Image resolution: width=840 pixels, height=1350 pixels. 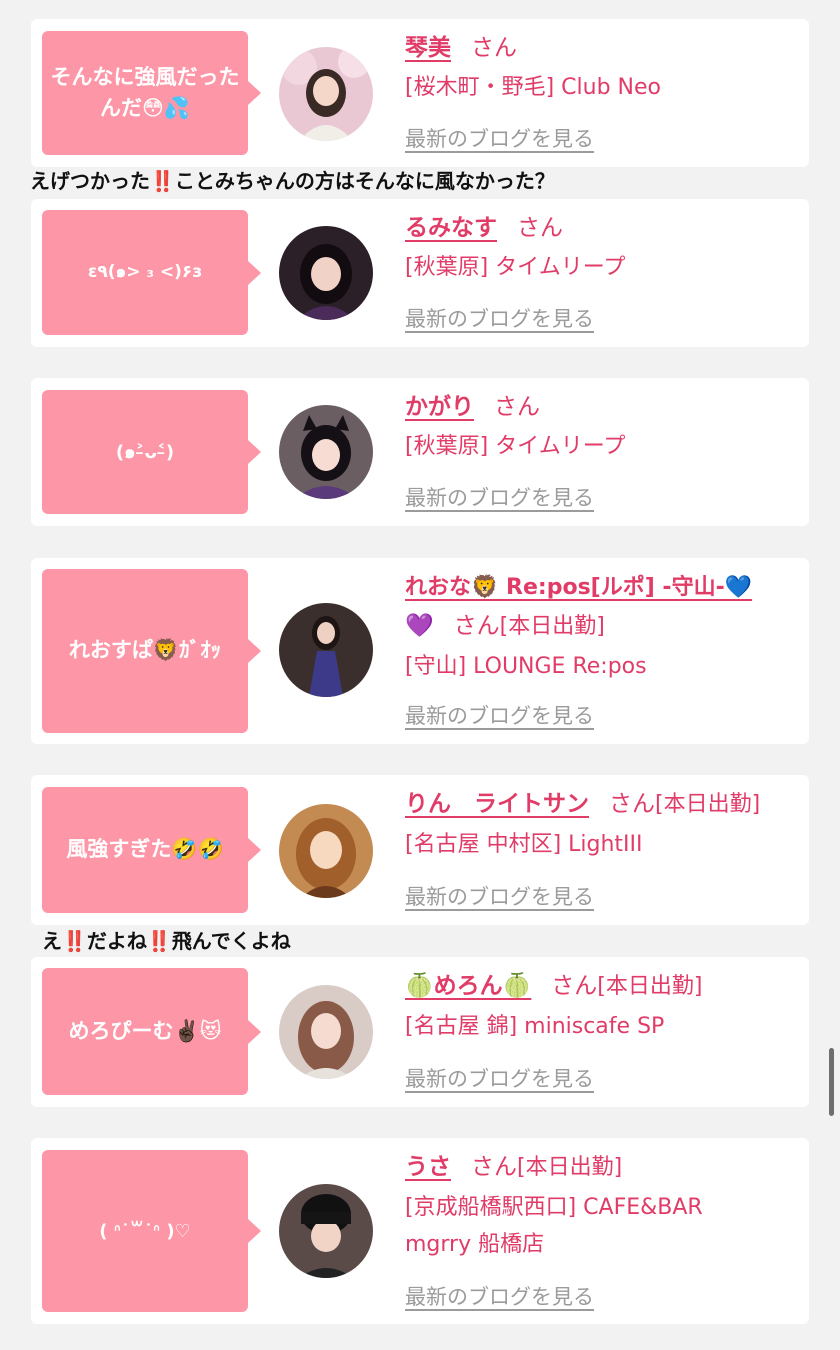 What do you see at coordinates (52, 941) in the screenshot?
I see `reply-text: え` at bounding box center [52, 941].